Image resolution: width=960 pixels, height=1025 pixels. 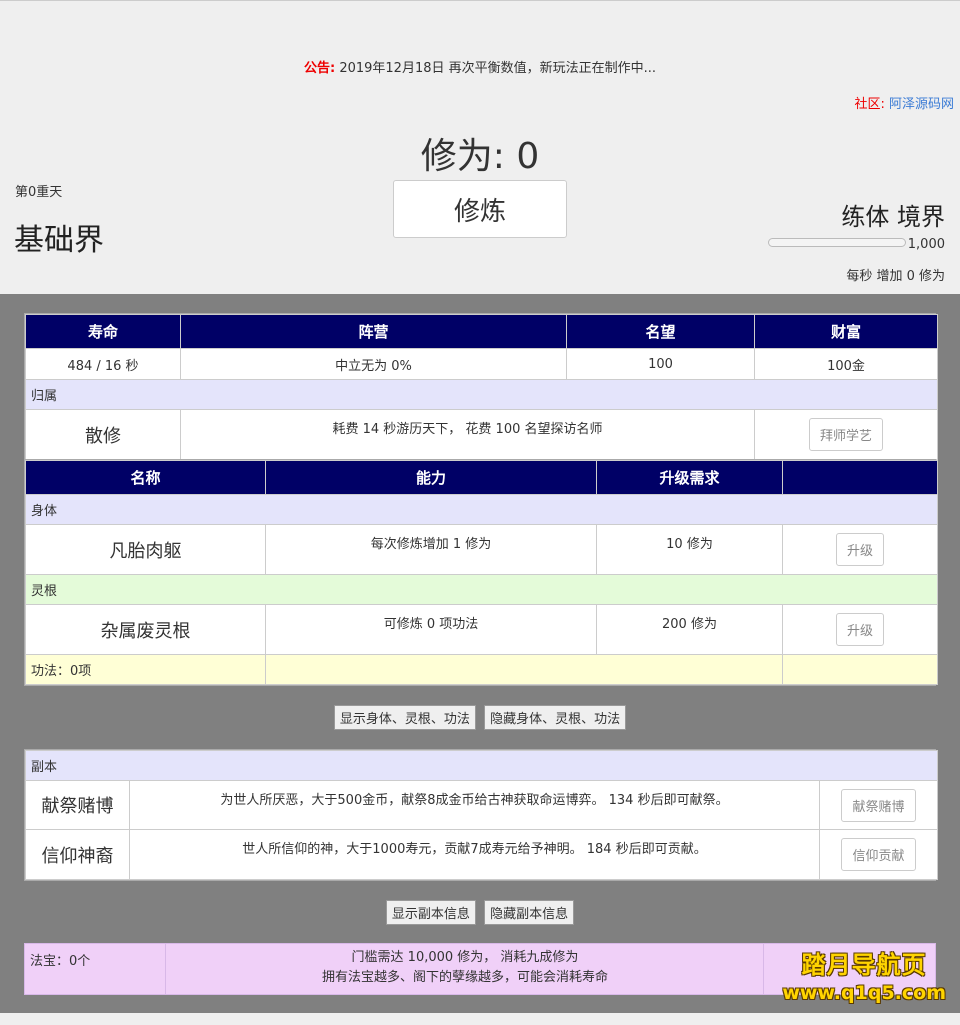 What do you see at coordinates (480, 912) in the screenshot?
I see `dungeon-toggle-row: 显示副本信息 隐藏副本信息` at bounding box center [480, 912].